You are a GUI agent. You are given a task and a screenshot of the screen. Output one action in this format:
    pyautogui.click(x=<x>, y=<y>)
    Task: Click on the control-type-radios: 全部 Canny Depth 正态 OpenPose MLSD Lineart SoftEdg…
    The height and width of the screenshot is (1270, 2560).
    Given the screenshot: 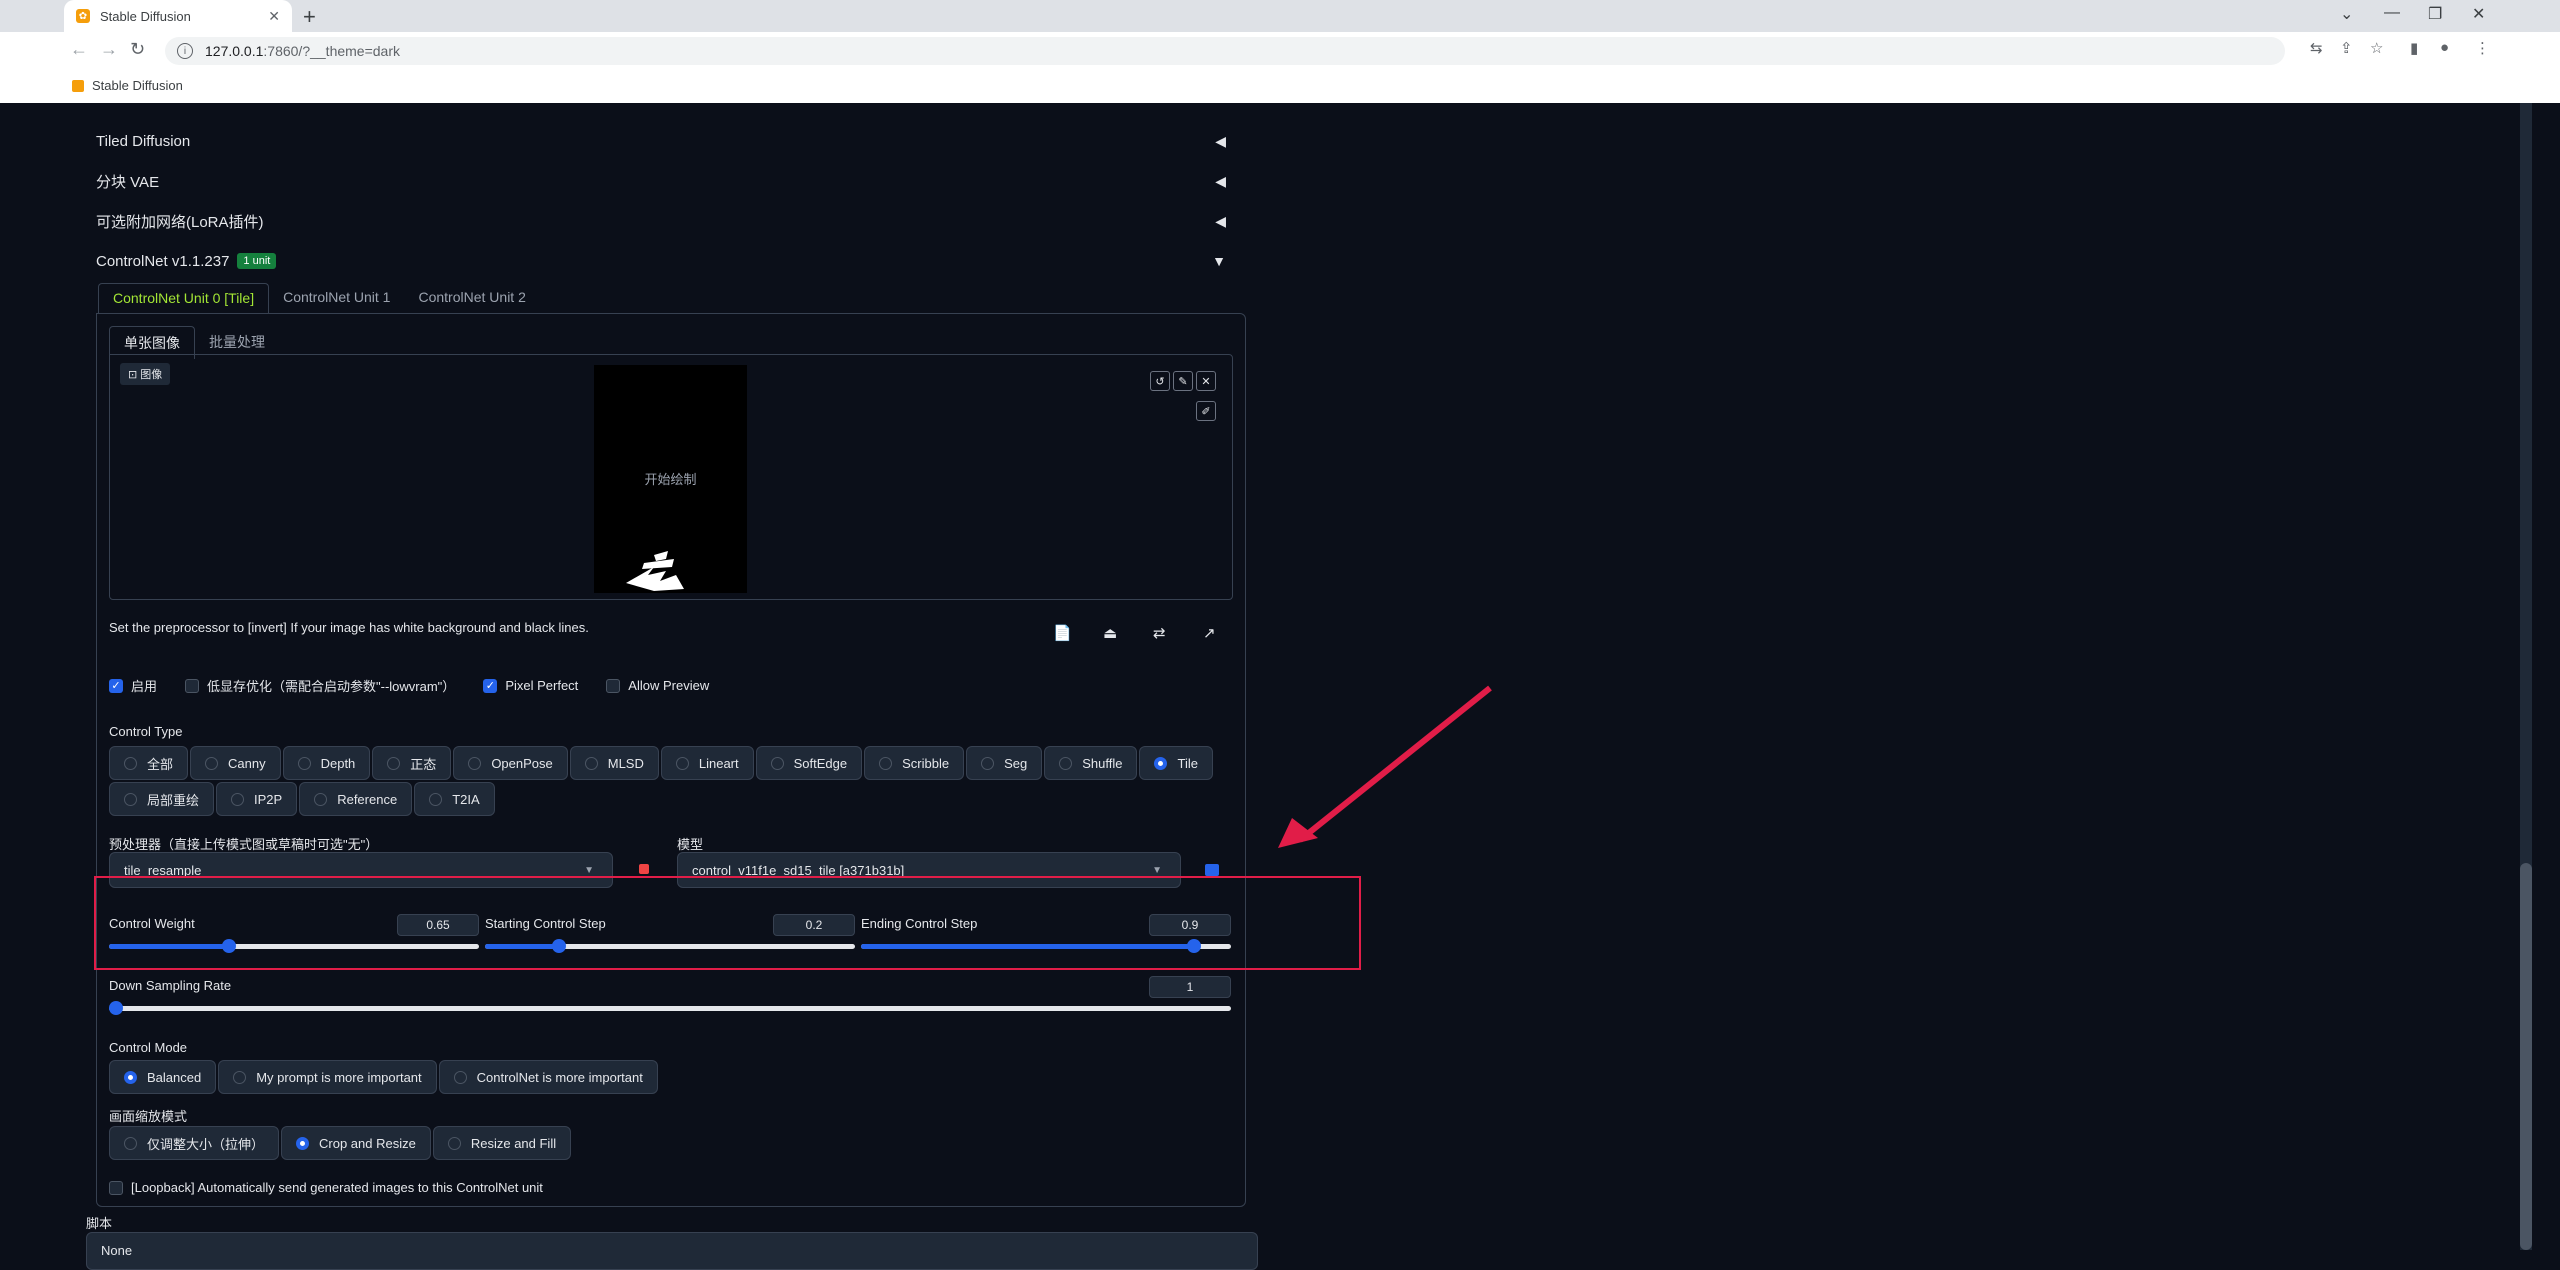 What is the action you would take?
    pyautogui.click(x=669, y=782)
    